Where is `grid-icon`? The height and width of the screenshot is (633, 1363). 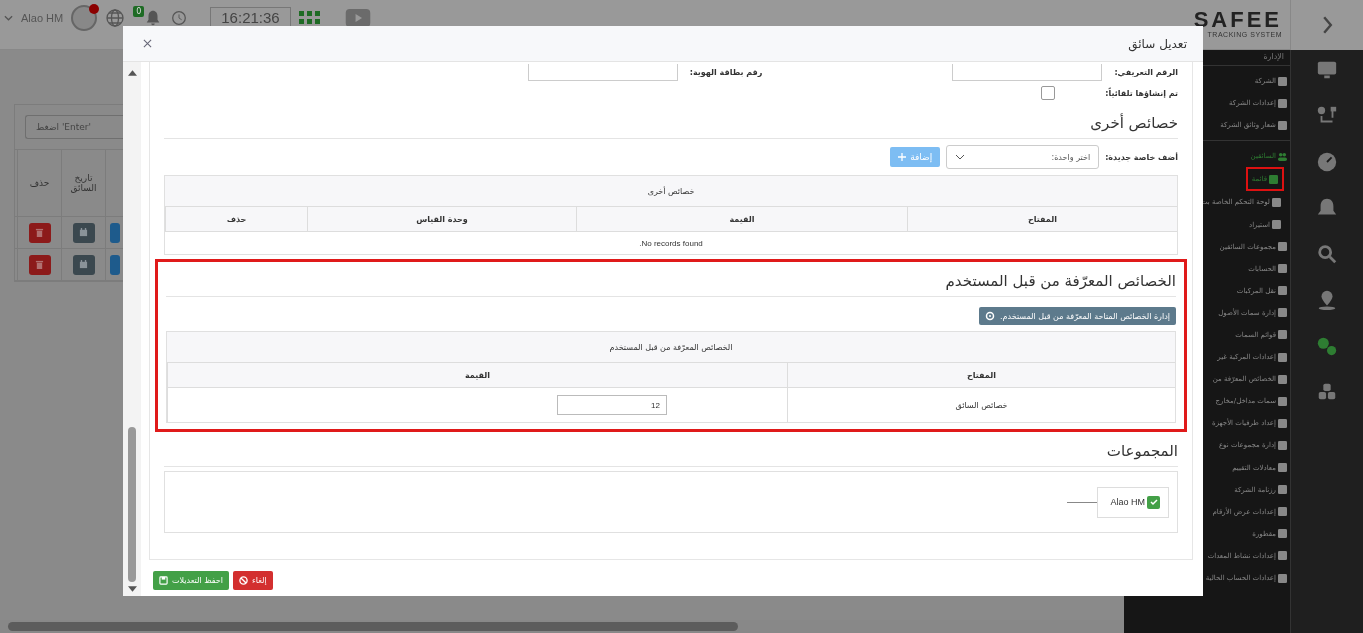 grid-icon is located at coordinates (309, 17).